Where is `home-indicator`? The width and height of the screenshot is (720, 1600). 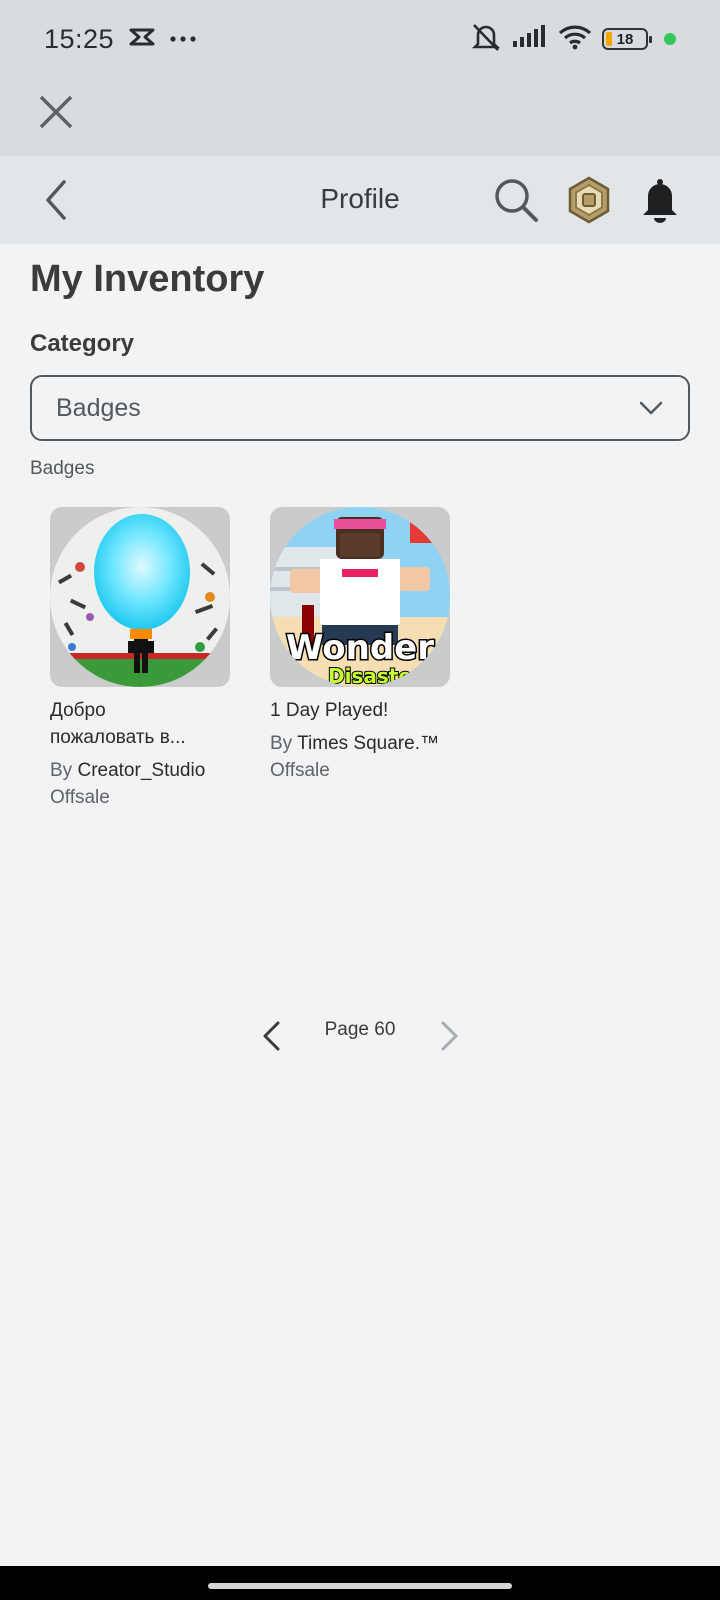
home-indicator is located at coordinates (360, 1586).